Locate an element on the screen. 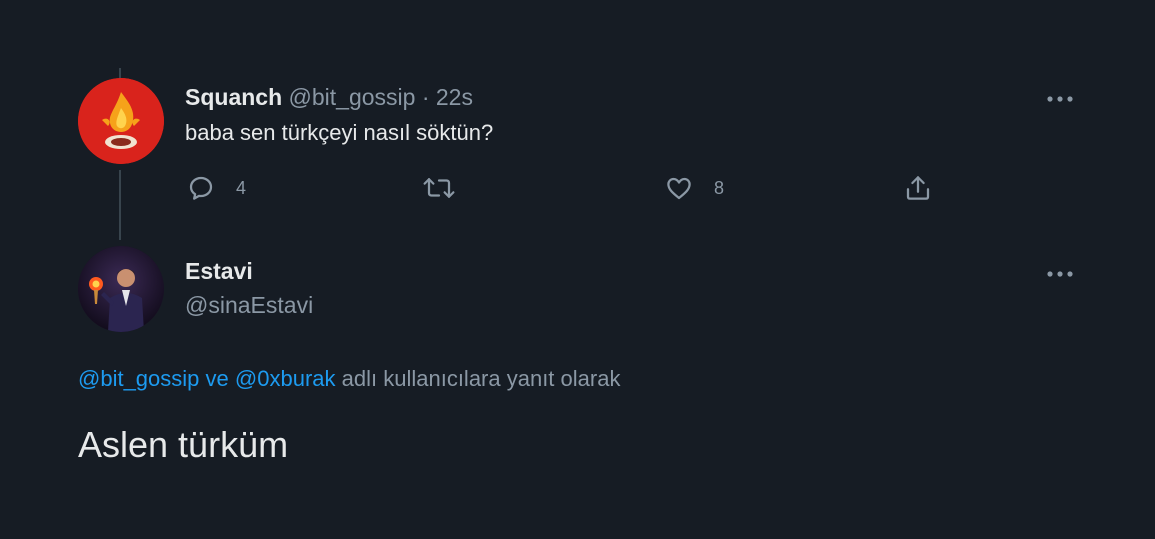 The height and width of the screenshot is (539, 1155). user-handle: @sinaEstavi is located at coordinates (249, 305).